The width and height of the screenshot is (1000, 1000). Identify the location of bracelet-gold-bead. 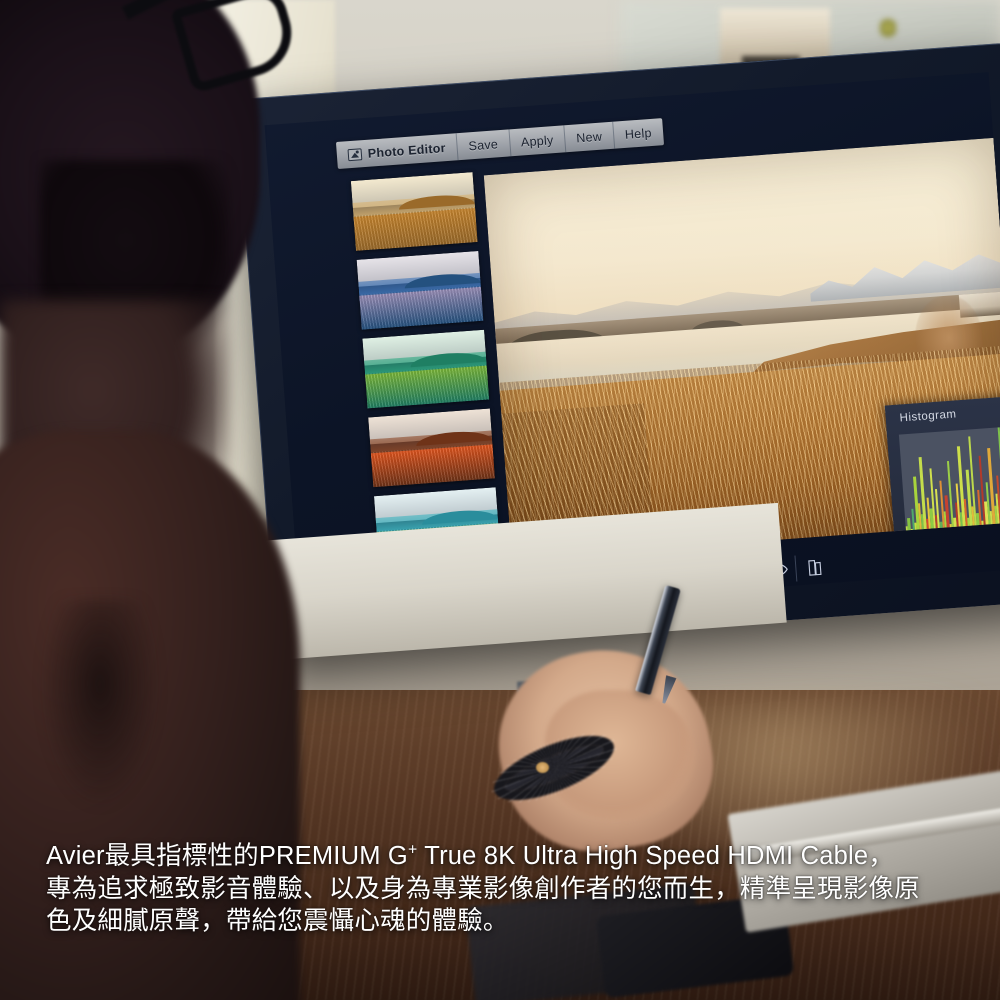
(542, 767).